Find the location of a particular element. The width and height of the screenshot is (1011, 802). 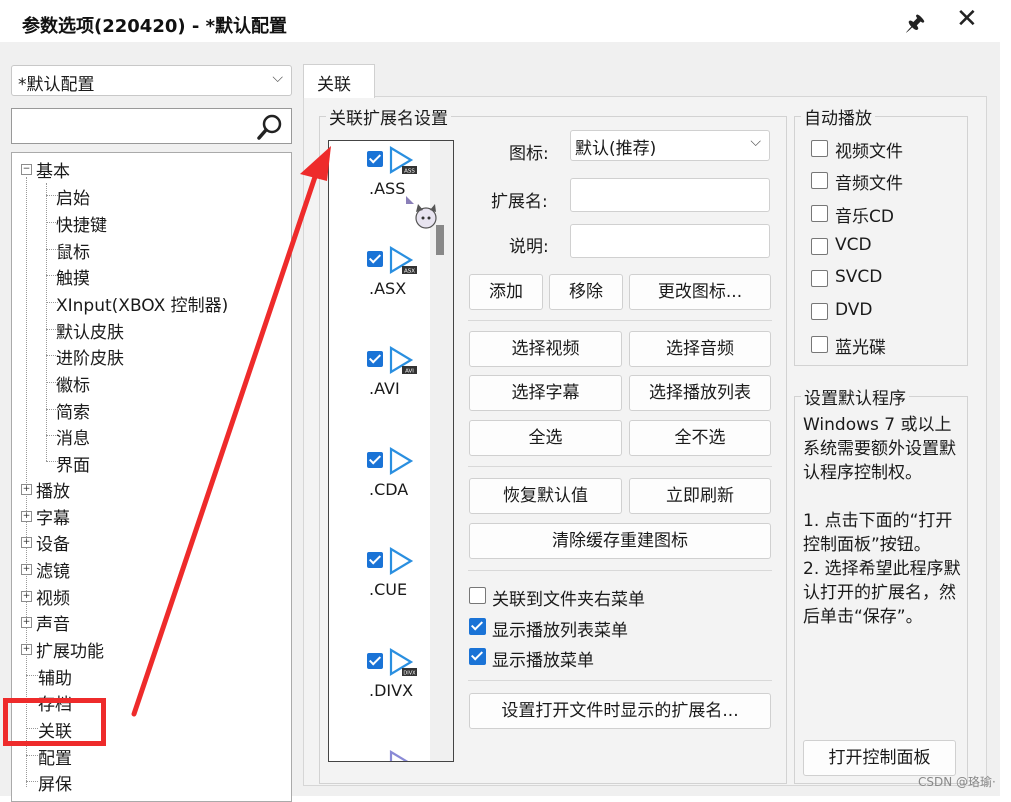

autoplay-audio-label: 音频文件 is located at coordinates (869, 184).